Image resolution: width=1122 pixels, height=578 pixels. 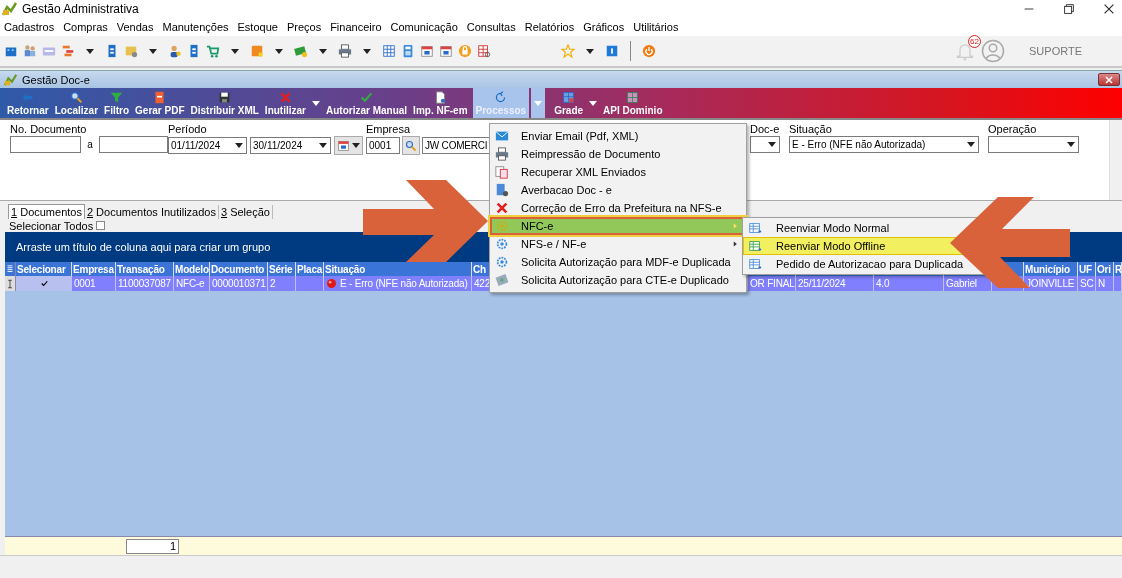 What do you see at coordinates (239, 283) in the screenshot?
I see `table-cell: 0000010371` at bounding box center [239, 283].